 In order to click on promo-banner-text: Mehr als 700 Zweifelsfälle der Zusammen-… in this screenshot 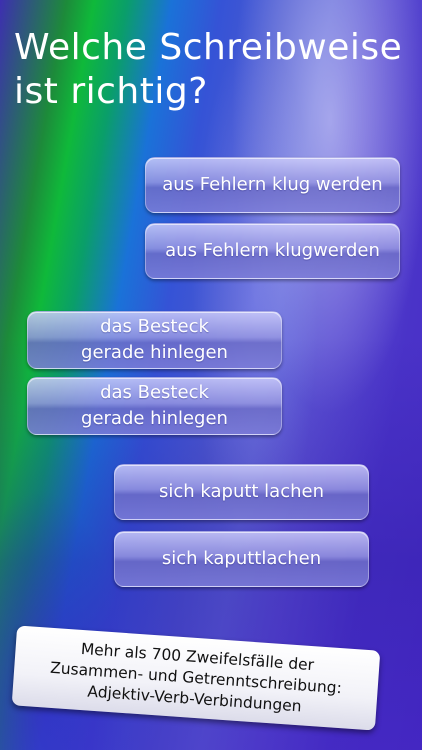, I will do `click(196, 677)`.